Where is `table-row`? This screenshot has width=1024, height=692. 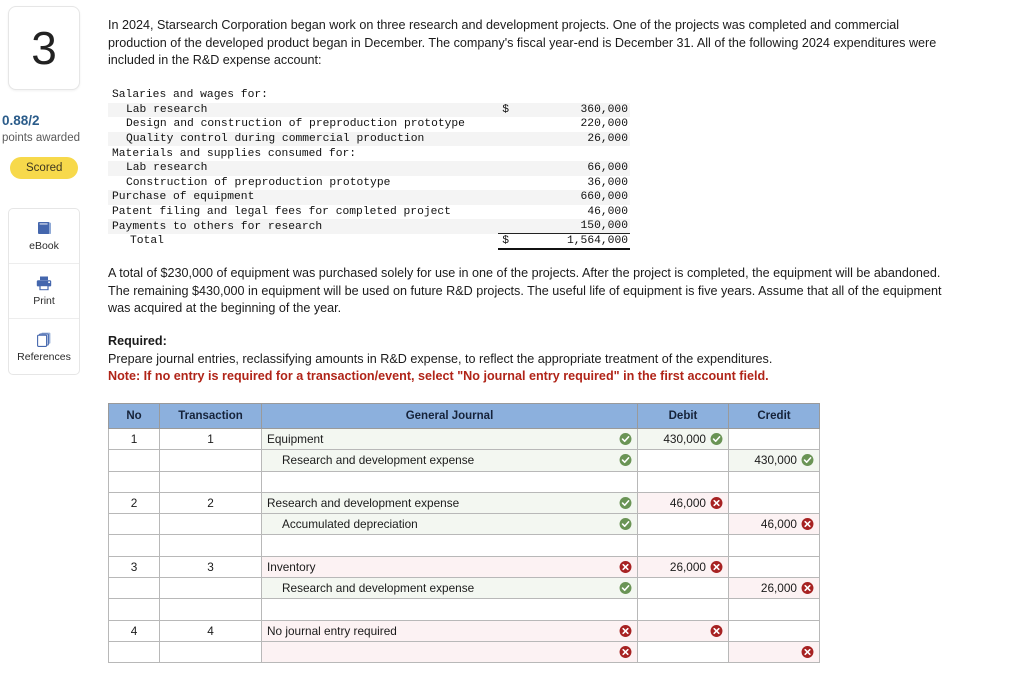
table-row is located at coordinates (464, 481).